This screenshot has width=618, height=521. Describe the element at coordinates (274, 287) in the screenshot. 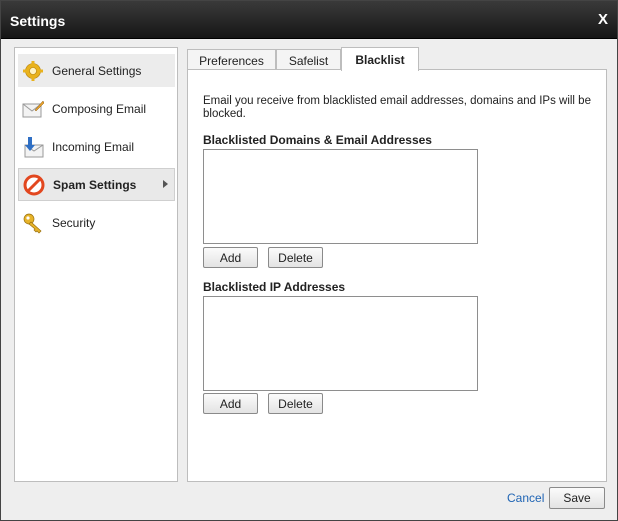

I see `ip-addresses-label: Blacklisted IP Addresses` at that location.